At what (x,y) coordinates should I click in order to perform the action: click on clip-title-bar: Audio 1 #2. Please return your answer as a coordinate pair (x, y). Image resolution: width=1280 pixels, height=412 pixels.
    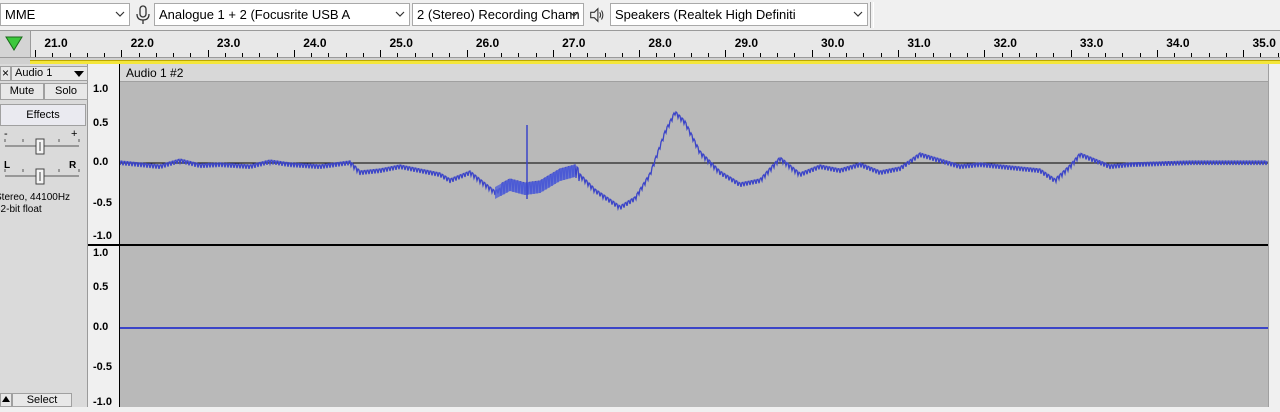
    Looking at the image, I should click on (694, 73).